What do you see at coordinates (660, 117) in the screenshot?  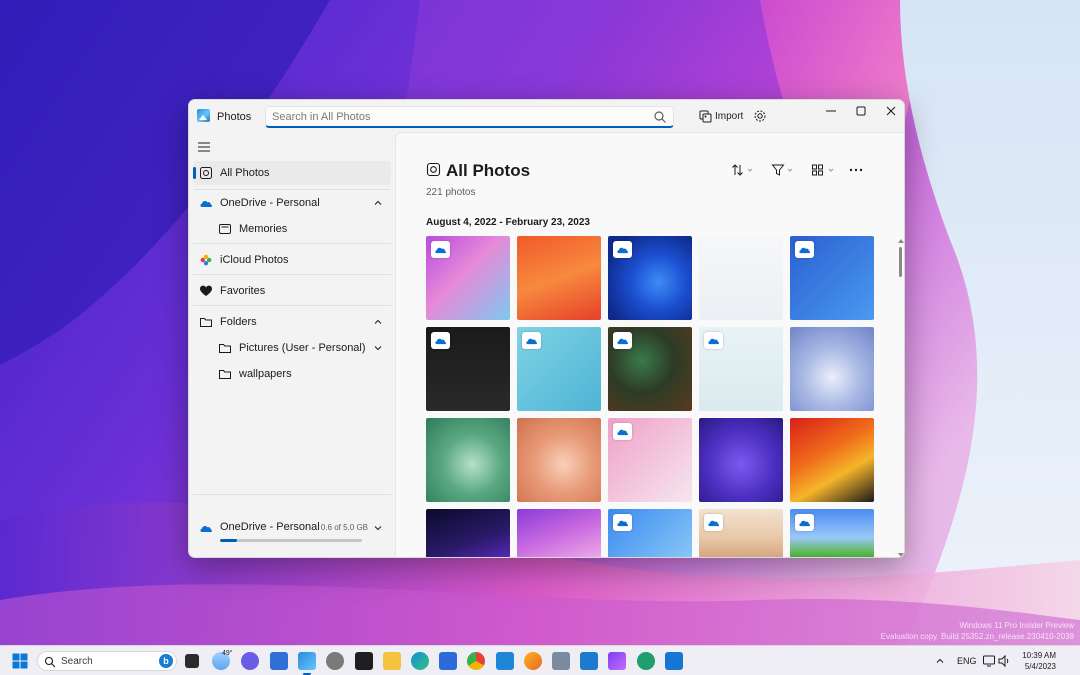 I see `search-icon` at bounding box center [660, 117].